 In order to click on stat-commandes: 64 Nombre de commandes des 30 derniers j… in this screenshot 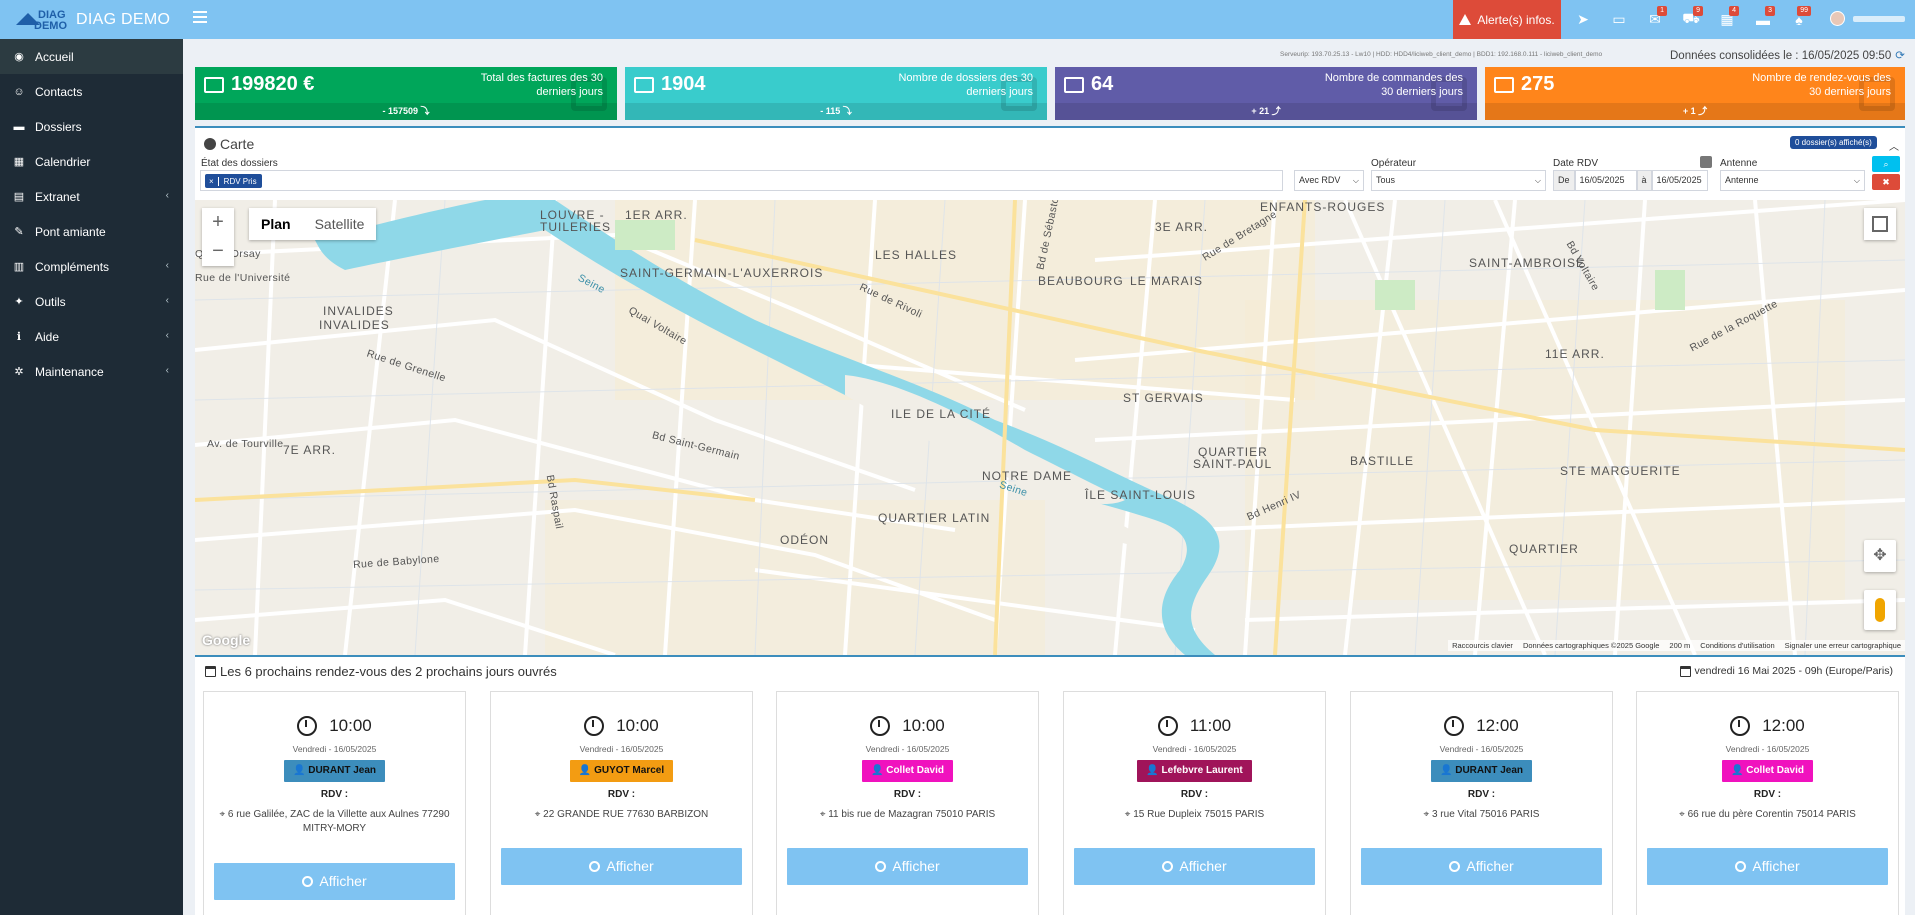, I will do `click(1266, 93)`.